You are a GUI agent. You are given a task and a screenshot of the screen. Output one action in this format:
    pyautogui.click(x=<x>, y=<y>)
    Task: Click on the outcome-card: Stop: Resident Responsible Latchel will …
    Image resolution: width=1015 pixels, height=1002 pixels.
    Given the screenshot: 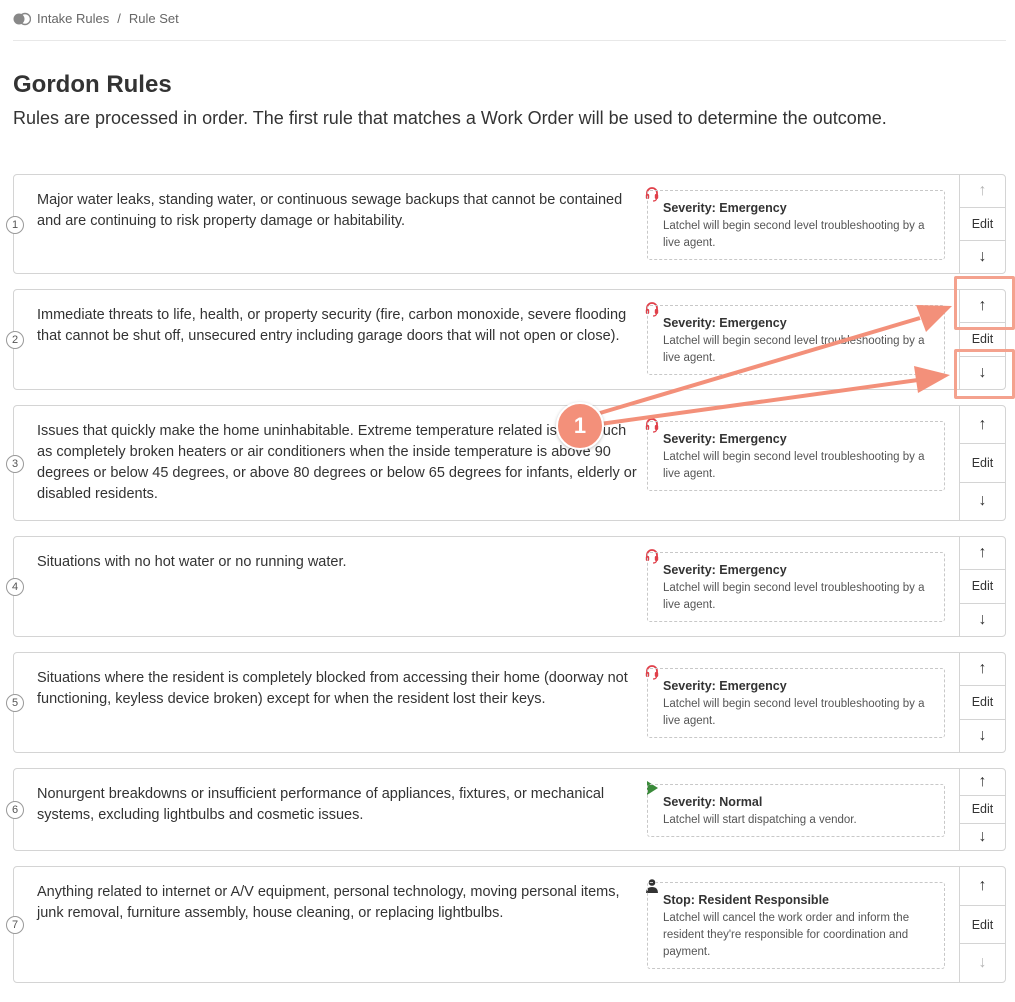 What is the action you would take?
    pyautogui.click(x=796, y=925)
    